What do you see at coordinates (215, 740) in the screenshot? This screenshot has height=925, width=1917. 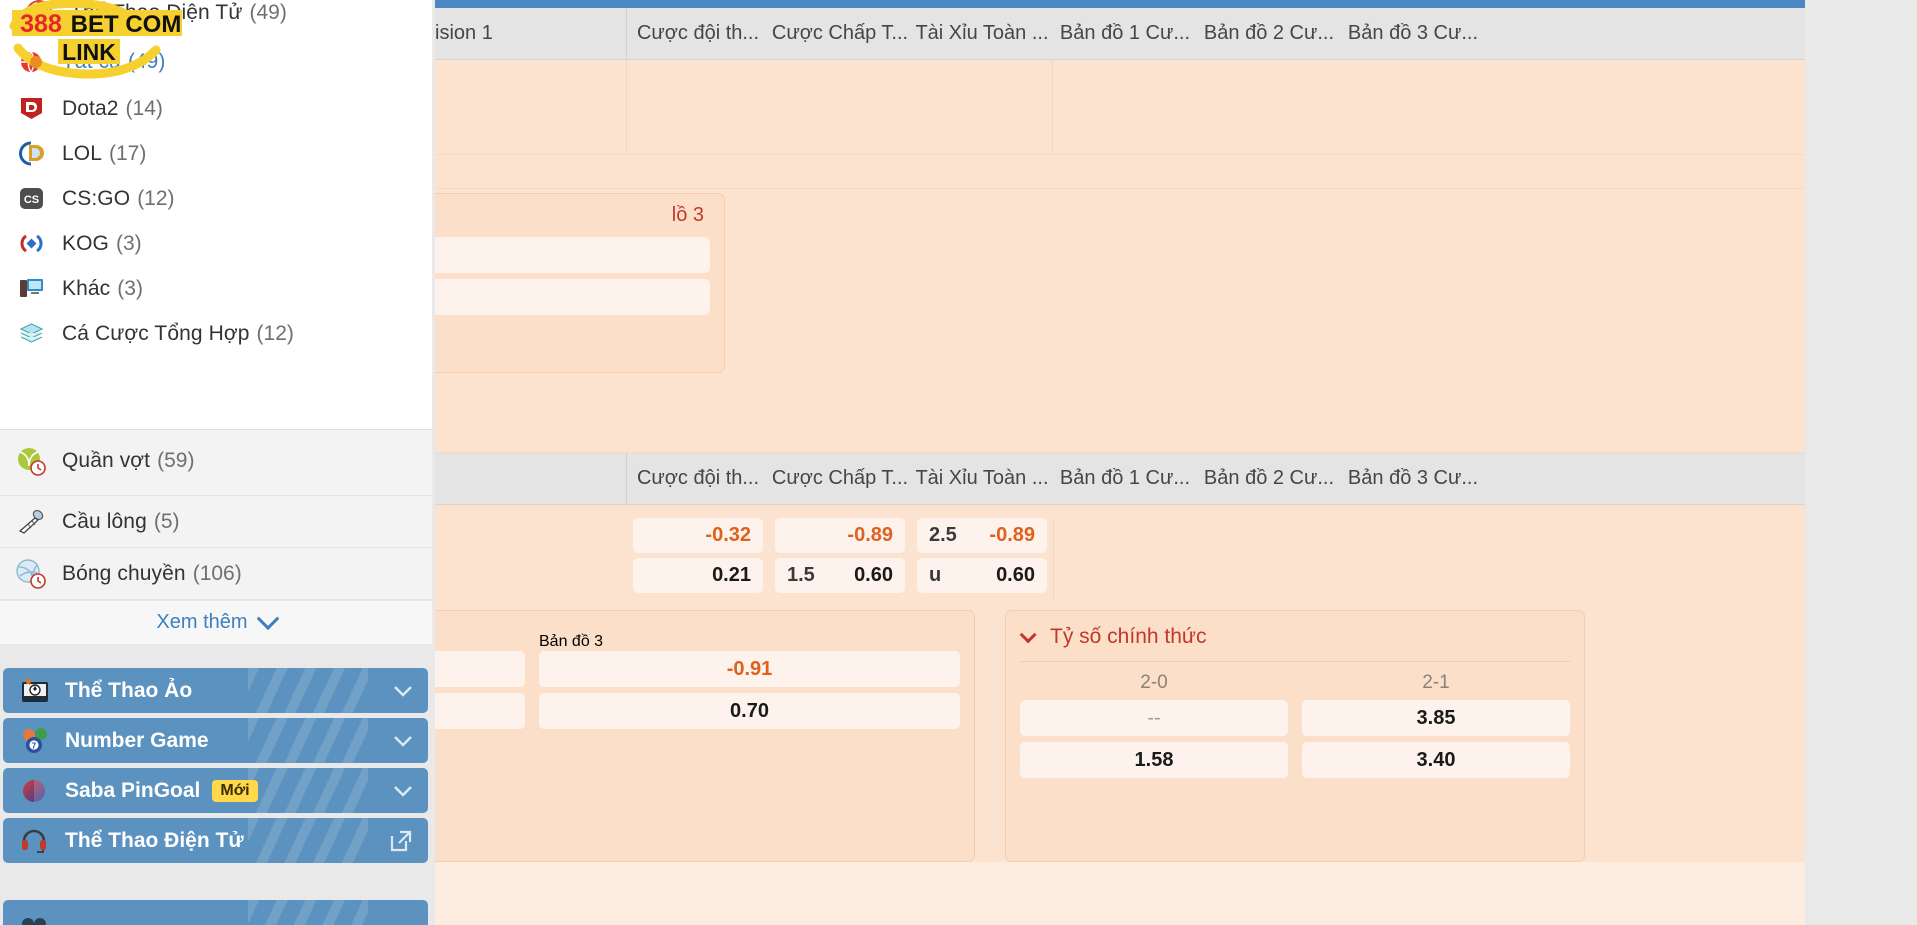 I see `promo-number-game: 7 Number Game` at bounding box center [215, 740].